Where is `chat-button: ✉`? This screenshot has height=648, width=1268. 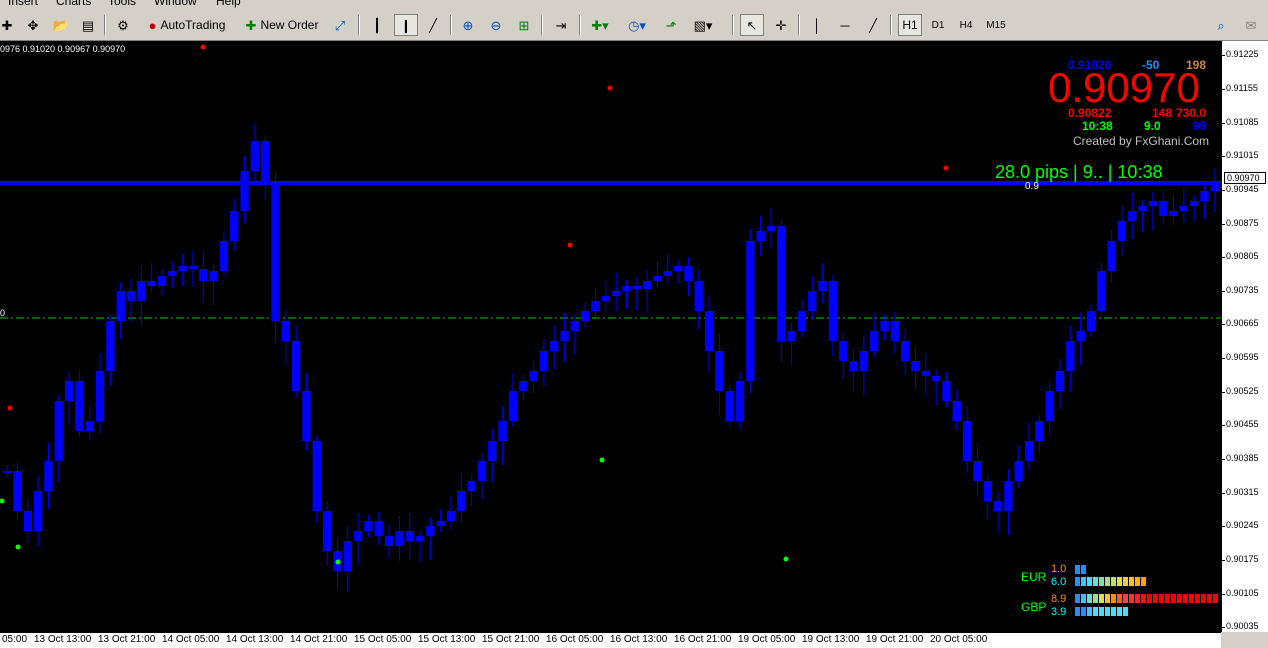 chat-button: ✉ is located at coordinates (1251, 25).